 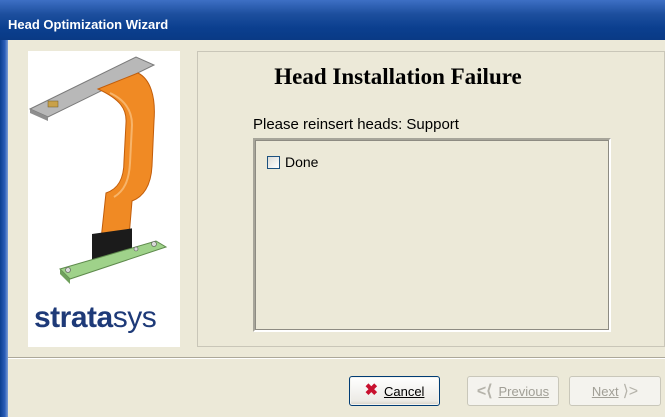 I want to click on next-button-label: Next, so click(x=605, y=391).